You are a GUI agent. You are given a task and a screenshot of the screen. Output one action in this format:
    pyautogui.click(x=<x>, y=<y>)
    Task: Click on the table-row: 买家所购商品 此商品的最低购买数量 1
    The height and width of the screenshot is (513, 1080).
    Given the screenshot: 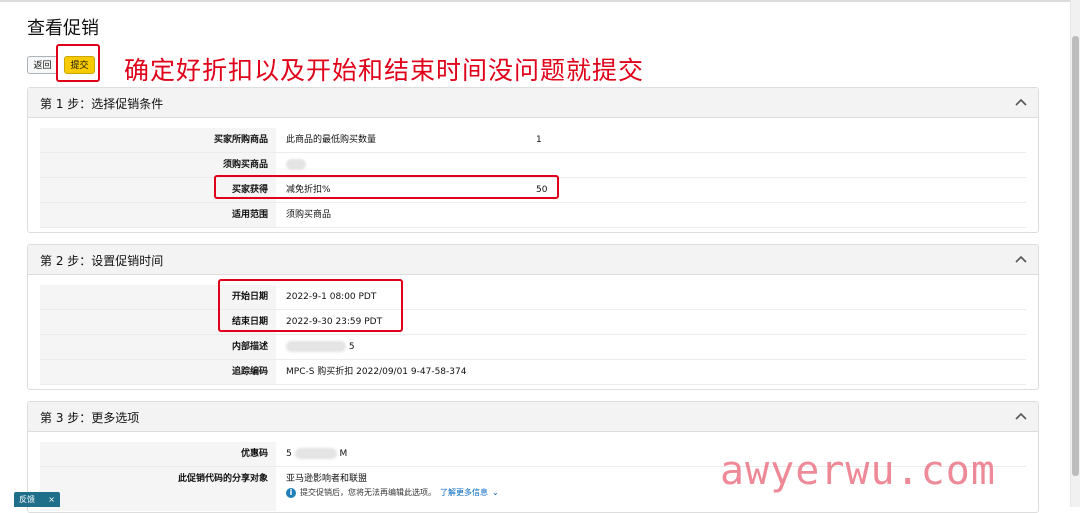 What is the action you would take?
    pyautogui.click(x=533, y=140)
    